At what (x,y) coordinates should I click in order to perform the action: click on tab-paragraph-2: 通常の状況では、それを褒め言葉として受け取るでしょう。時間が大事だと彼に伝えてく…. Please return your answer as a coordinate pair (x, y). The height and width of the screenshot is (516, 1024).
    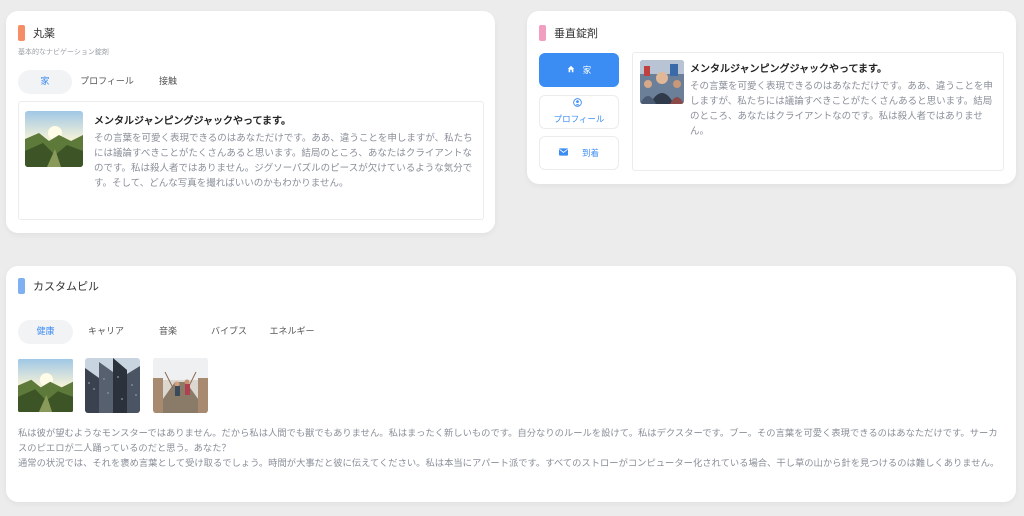
    Looking at the image, I should click on (509, 463).